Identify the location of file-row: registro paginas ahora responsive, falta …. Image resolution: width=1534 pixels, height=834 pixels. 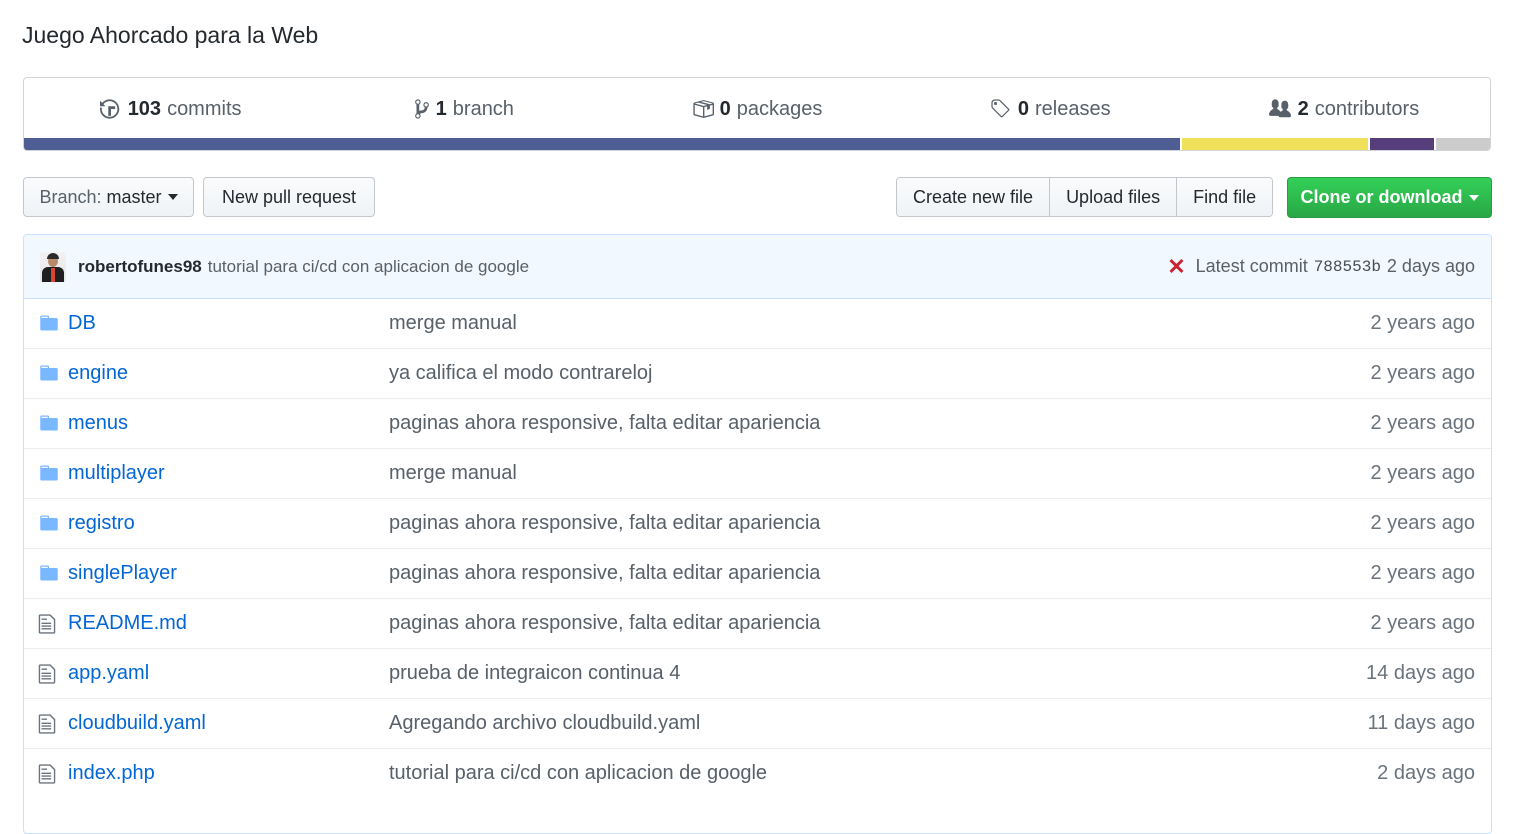
(757, 523).